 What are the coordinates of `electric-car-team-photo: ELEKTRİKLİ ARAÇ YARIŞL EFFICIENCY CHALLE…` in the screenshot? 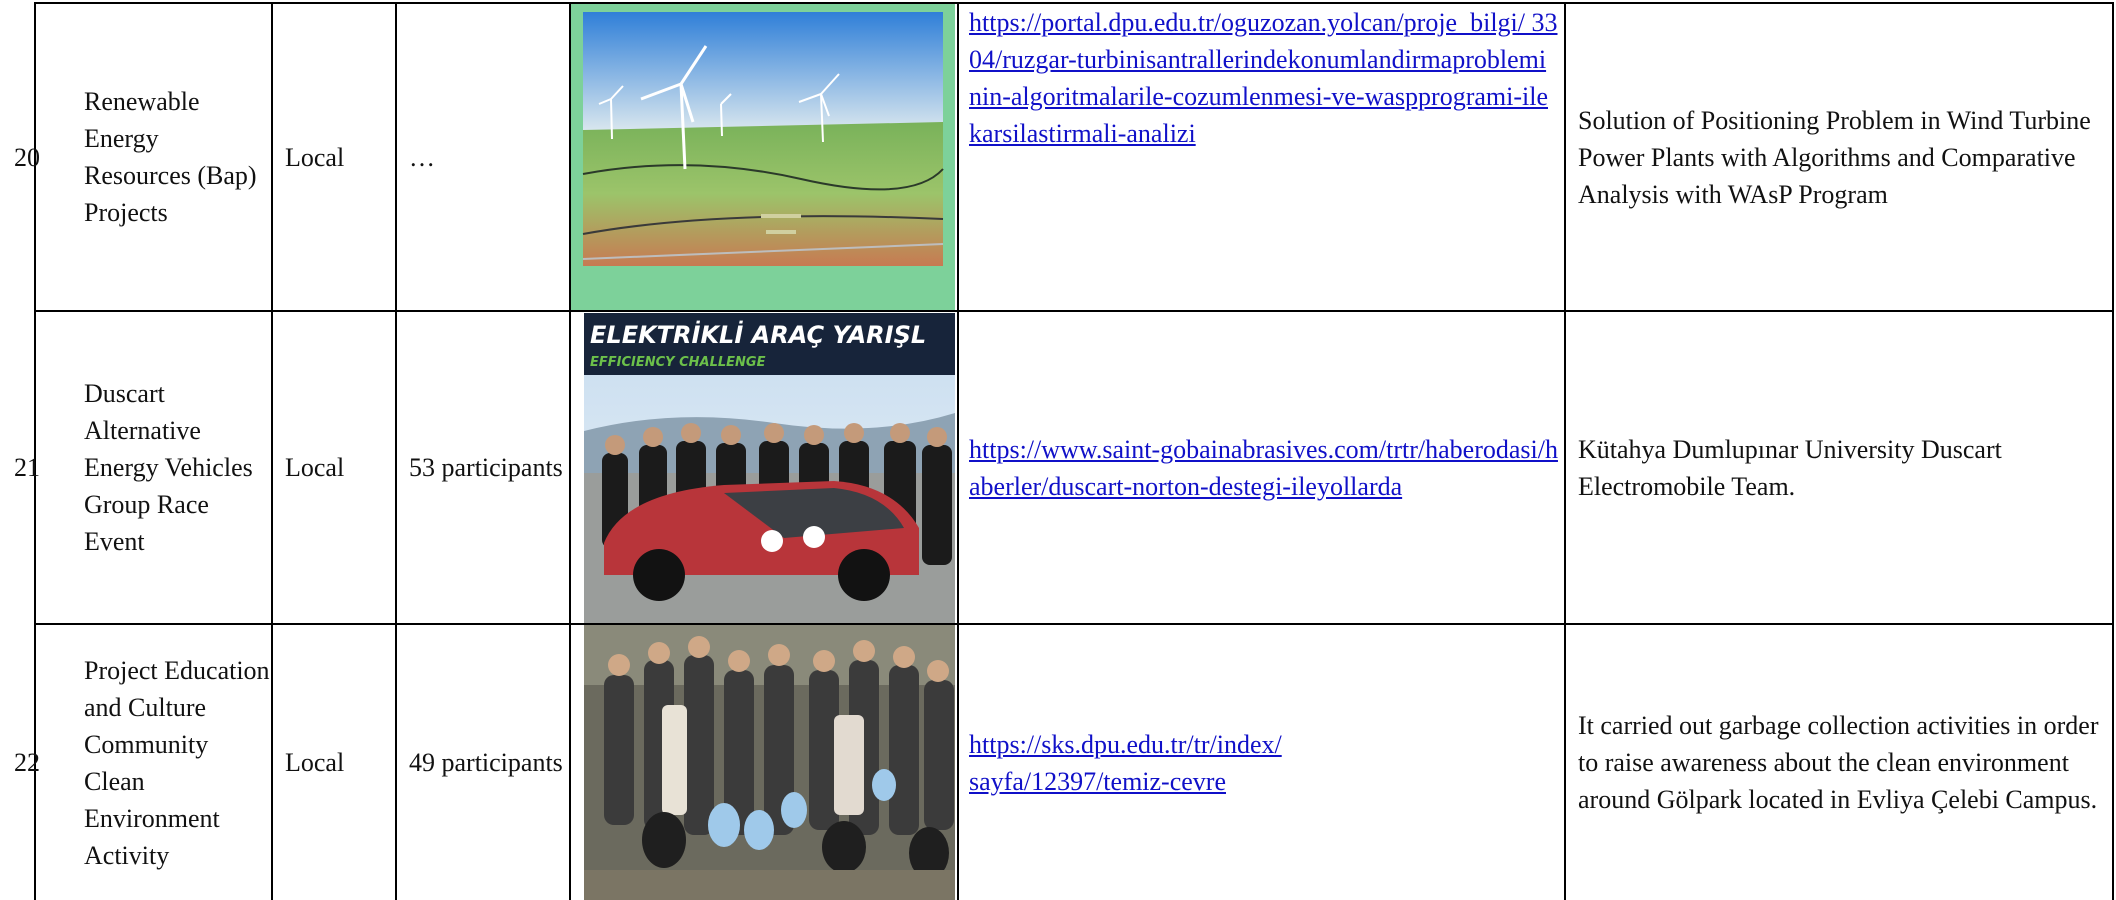 It's located at (769, 468).